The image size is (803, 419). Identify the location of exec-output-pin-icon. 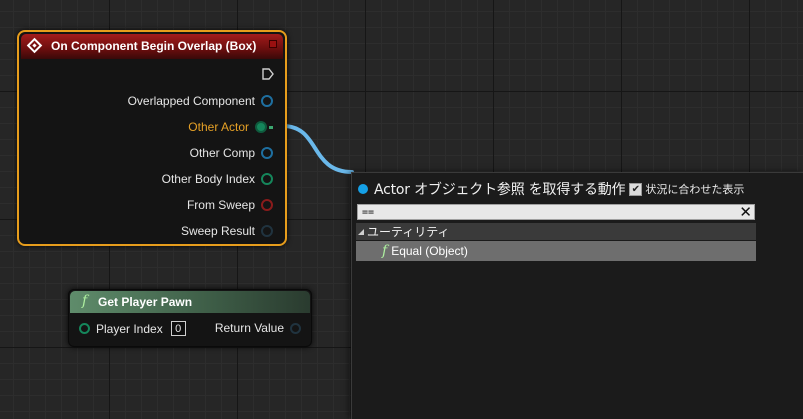
(268, 74).